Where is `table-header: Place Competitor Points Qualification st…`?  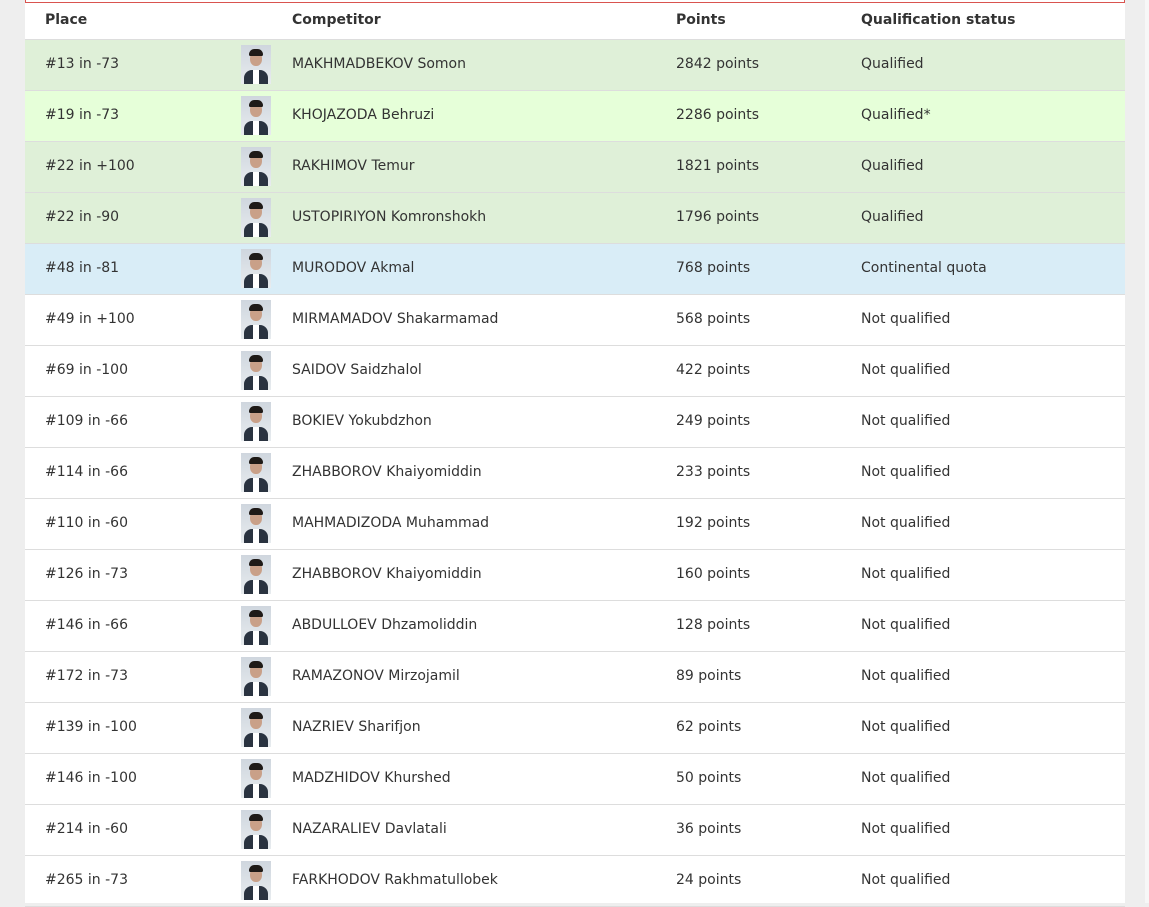 table-header: Place Competitor Points Qualification st… is located at coordinates (575, 21).